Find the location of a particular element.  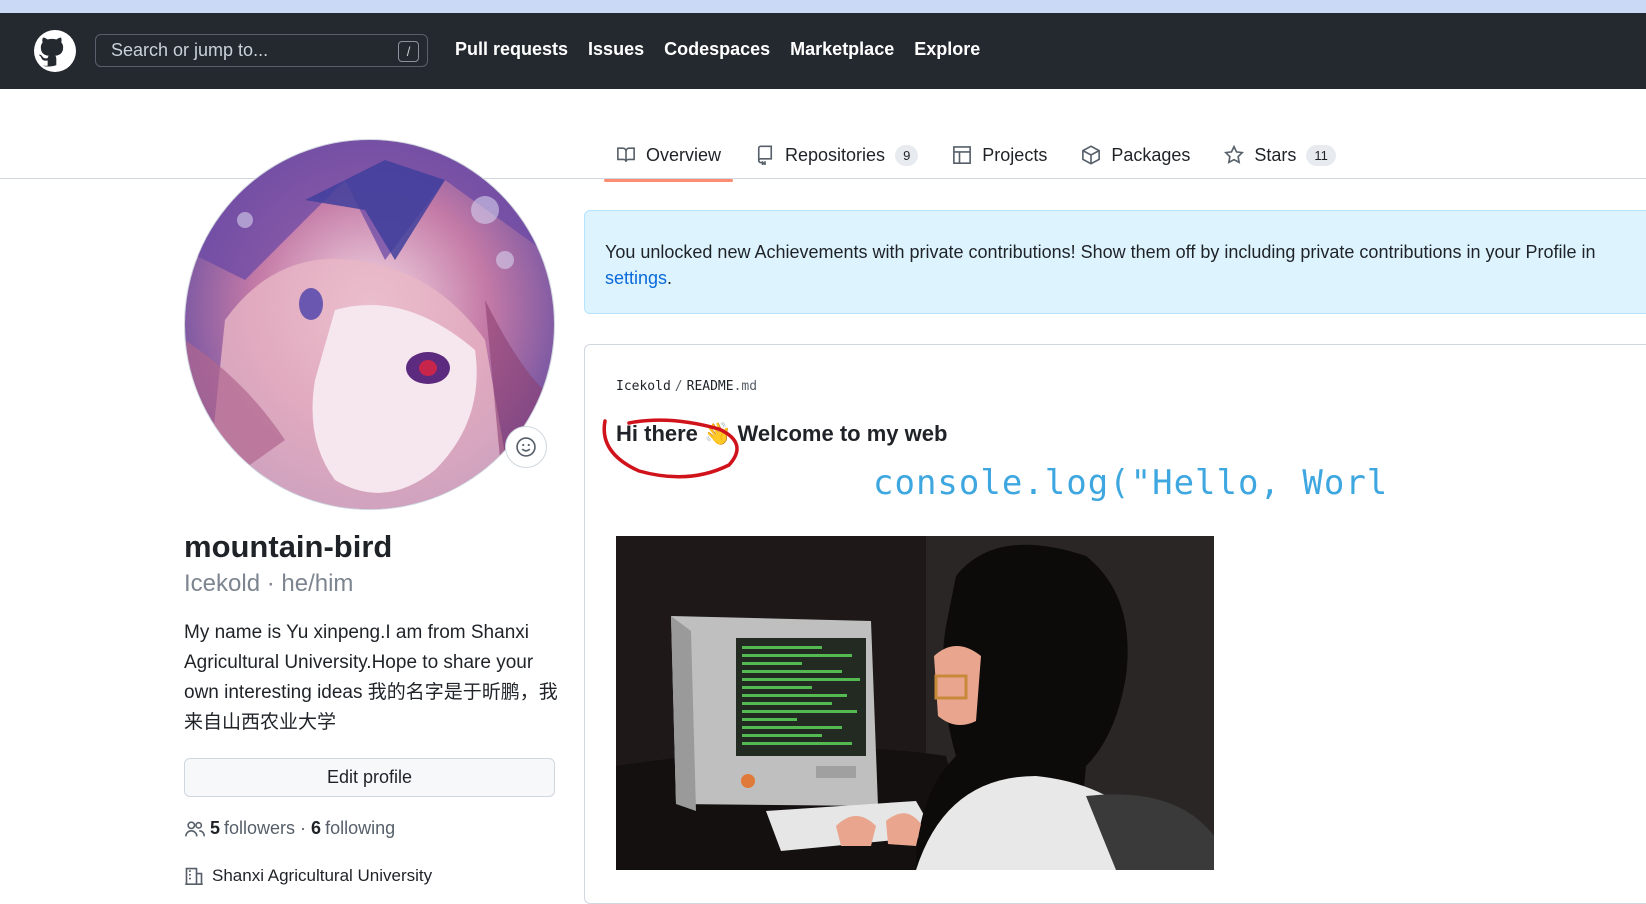

set-status-button is located at coordinates (526, 447).